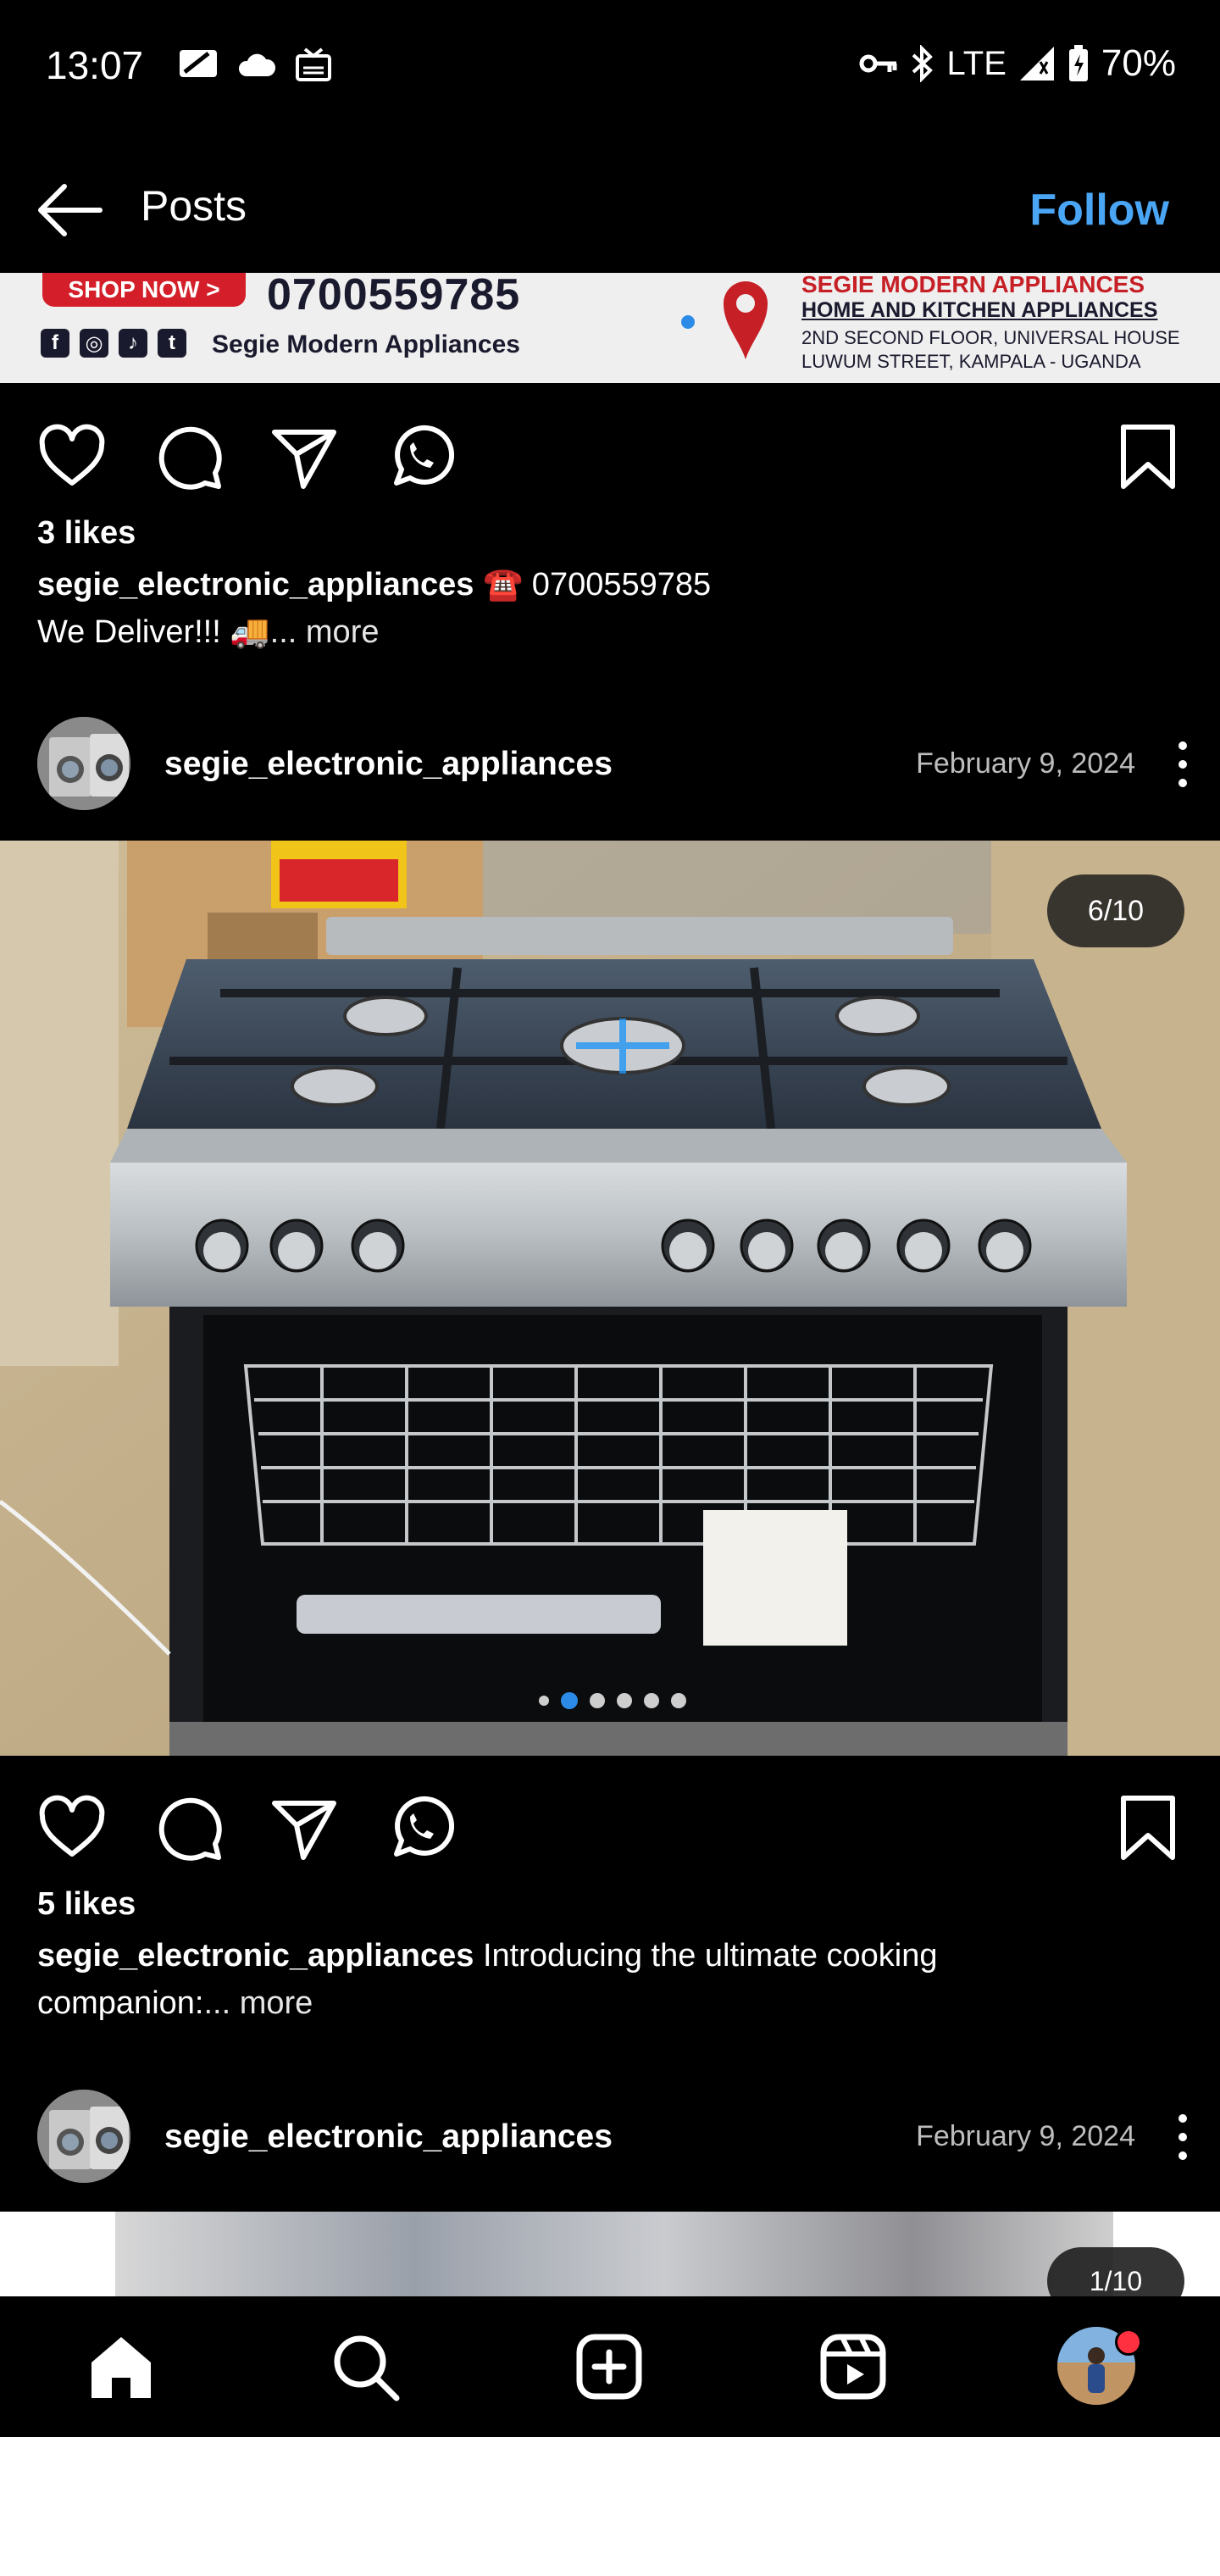 This screenshot has width=1220, height=2576. Describe the element at coordinates (746, 320) in the screenshot. I see `location-pin-icon` at that location.